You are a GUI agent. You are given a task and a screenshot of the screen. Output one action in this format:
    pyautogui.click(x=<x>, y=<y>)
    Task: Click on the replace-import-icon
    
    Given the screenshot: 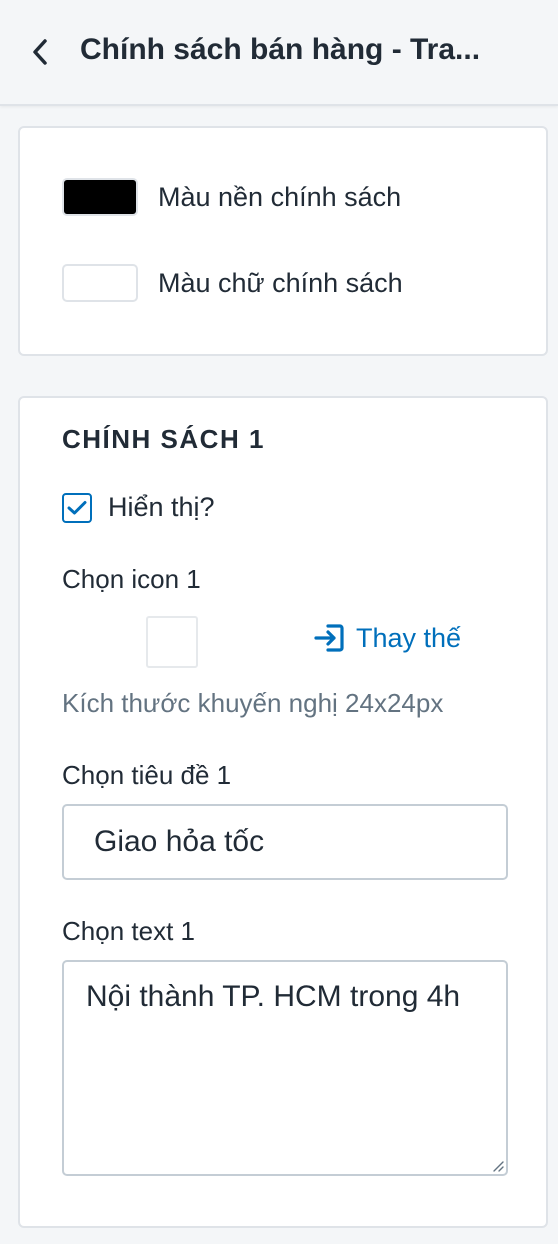 What is the action you would take?
    pyautogui.click(x=329, y=638)
    